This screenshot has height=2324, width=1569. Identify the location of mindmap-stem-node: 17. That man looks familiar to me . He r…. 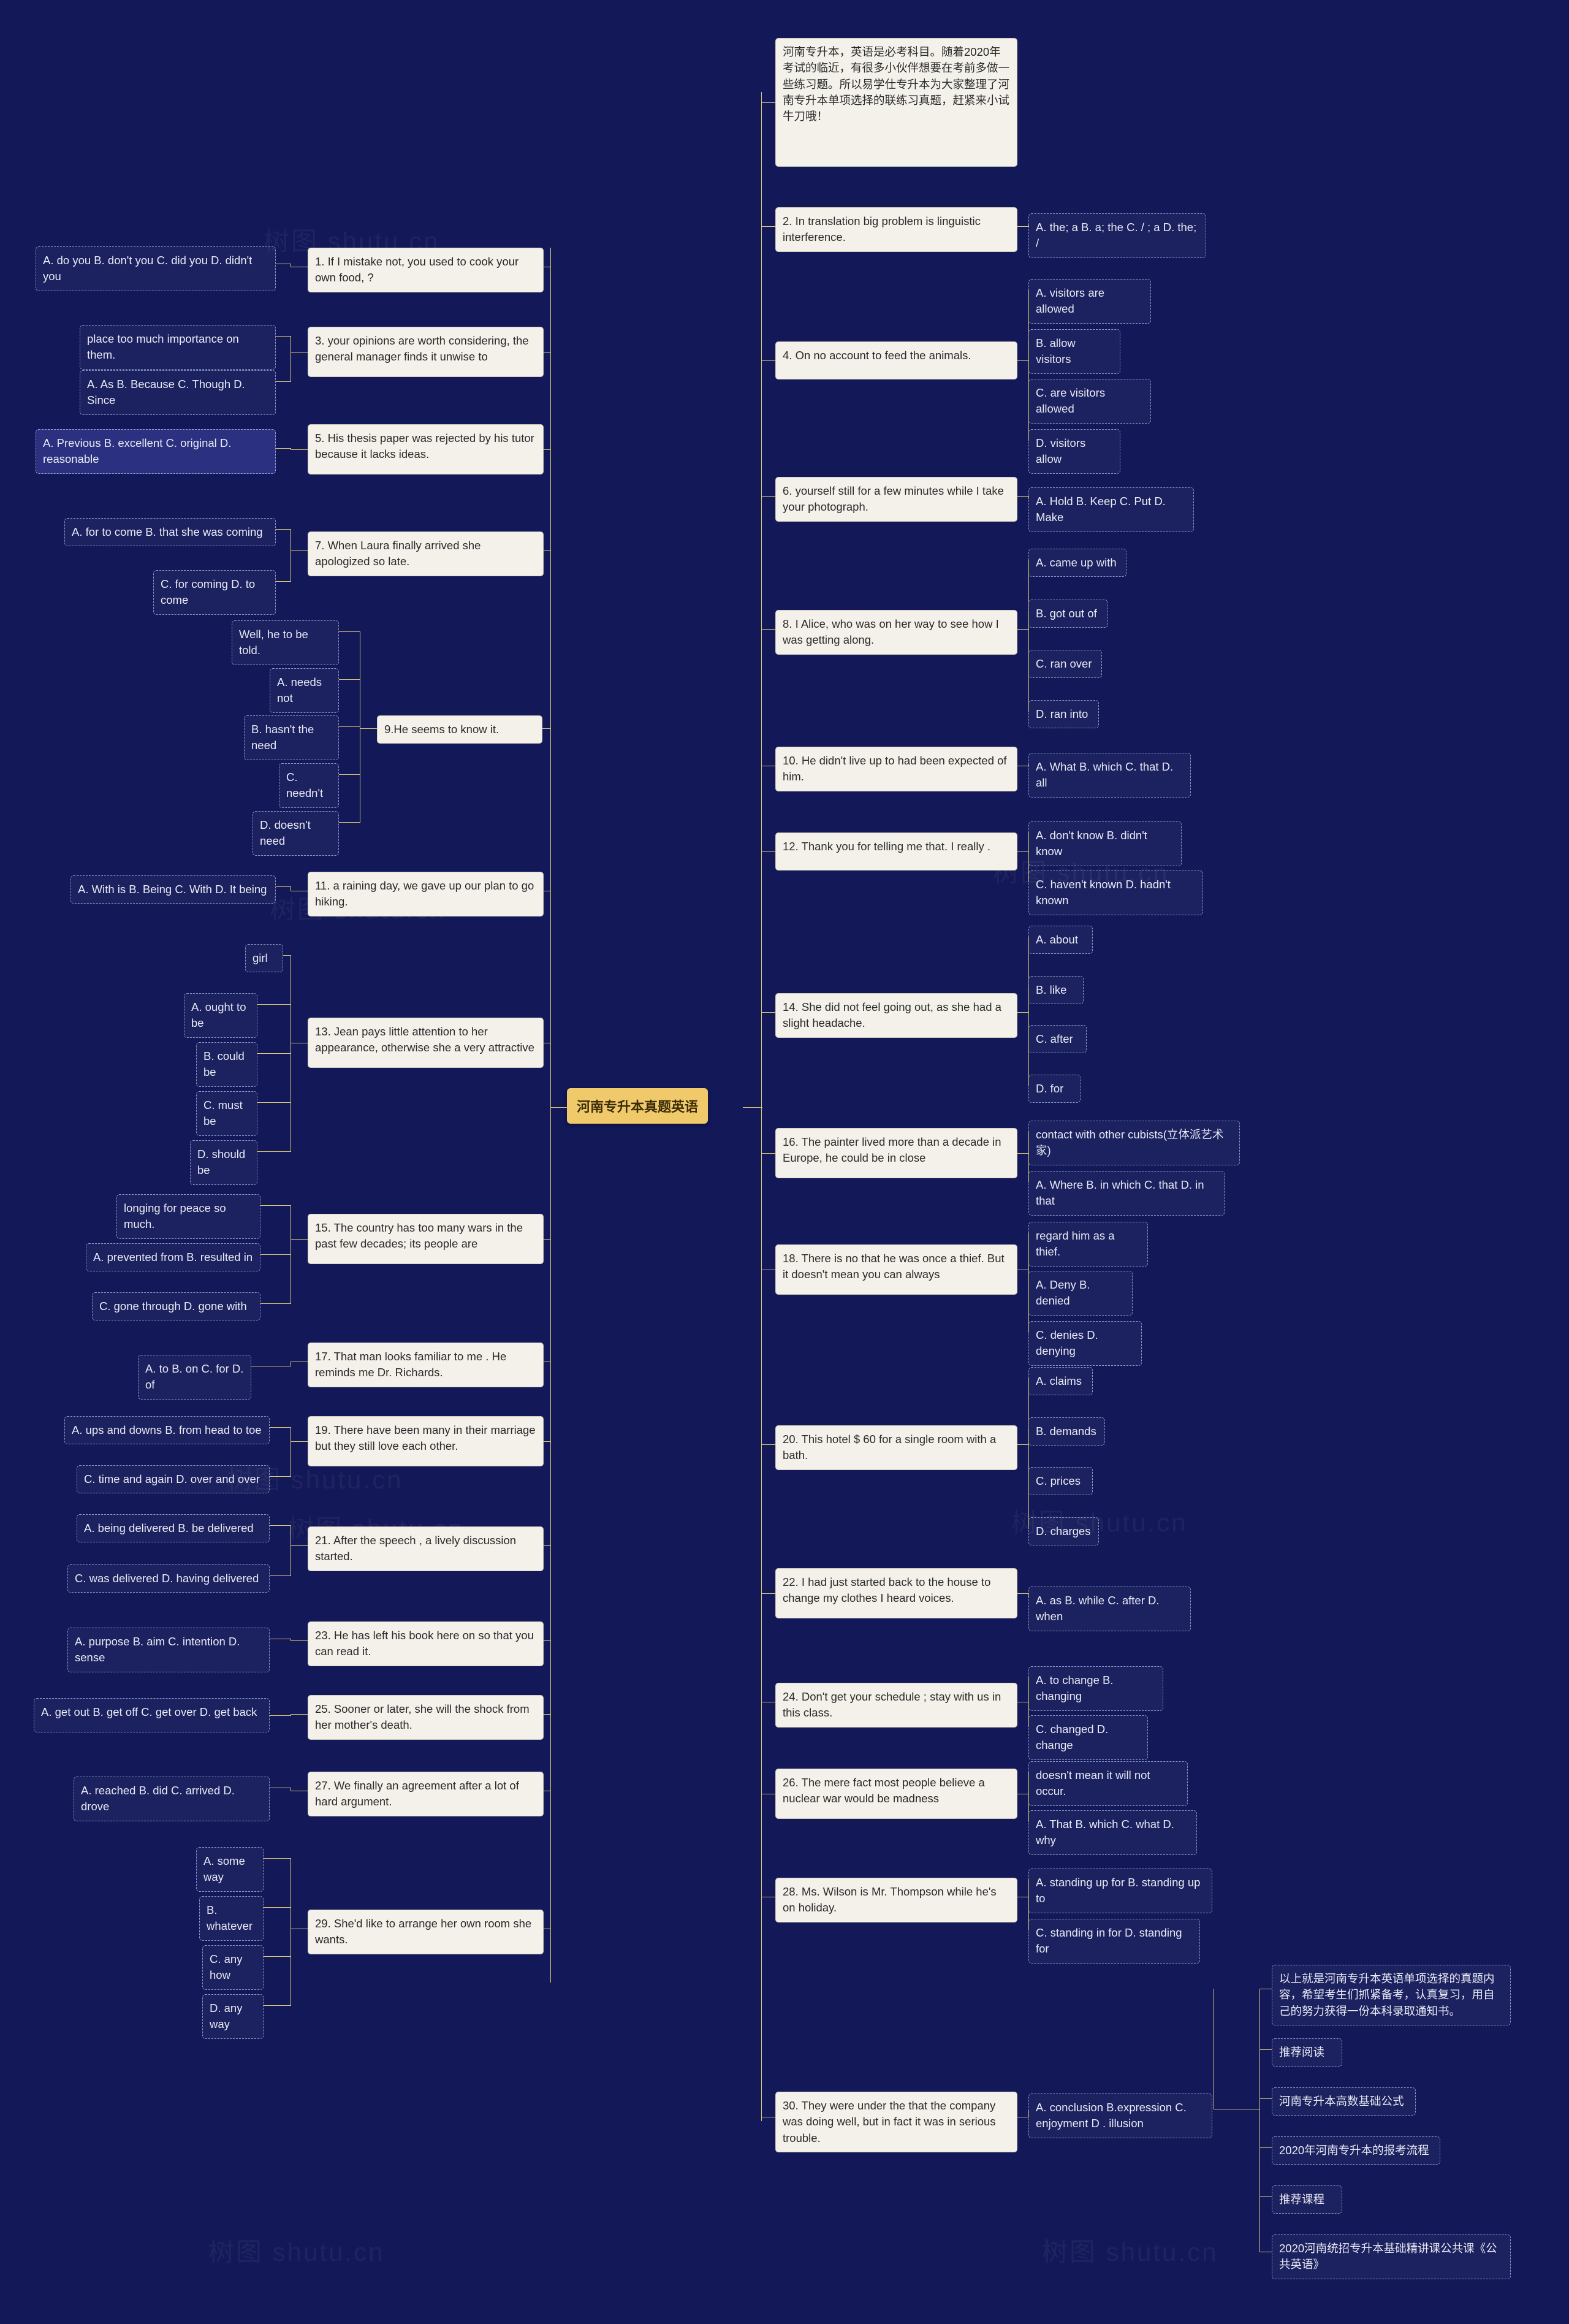
(426, 1365).